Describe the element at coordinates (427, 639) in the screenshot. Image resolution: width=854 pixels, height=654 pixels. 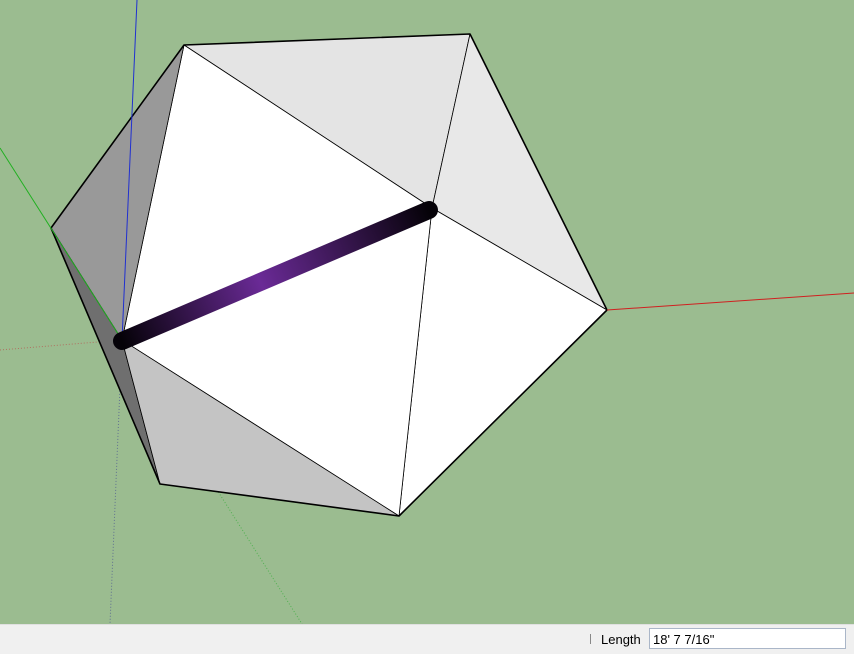
I see `status-bar: Length 18' 7 7/16"` at that location.